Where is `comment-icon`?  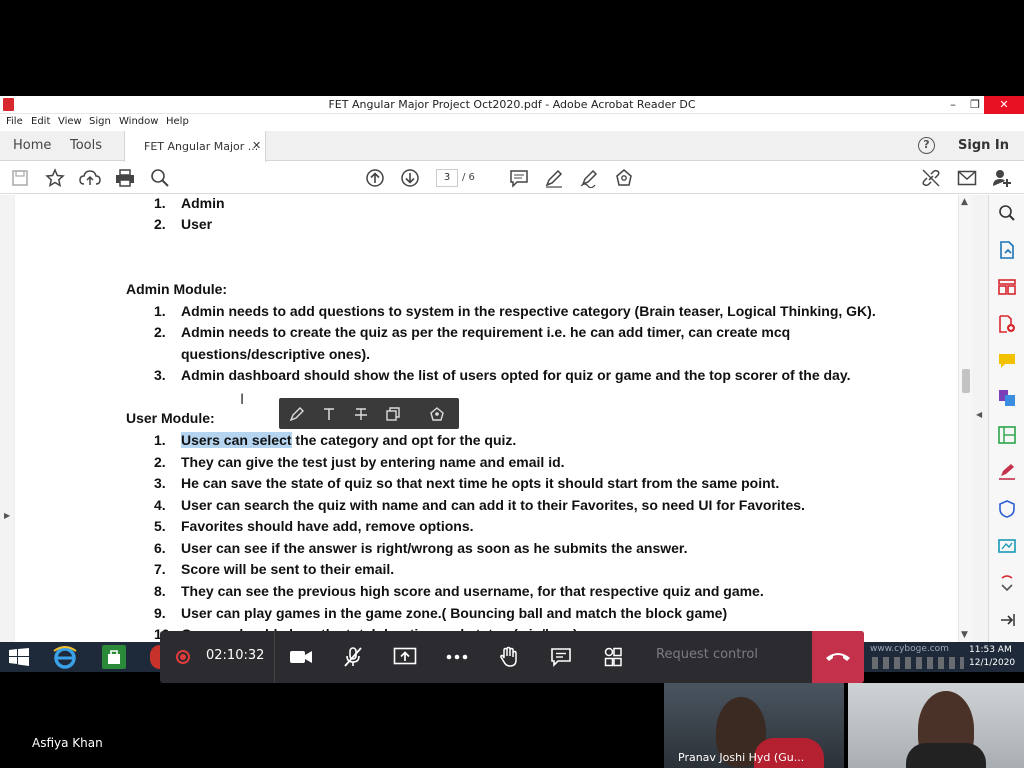 comment-icon is located at coordinates (519, 178).